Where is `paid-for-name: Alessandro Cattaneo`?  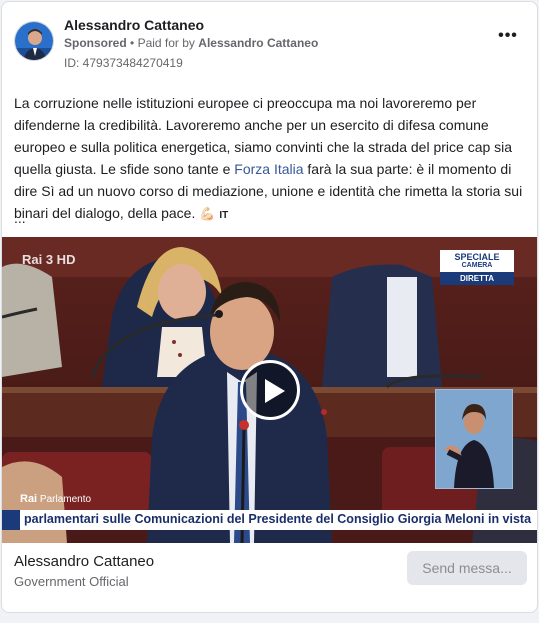 paid-for-name: Alessandro Cattaneo is located at coordinates (258, 43).